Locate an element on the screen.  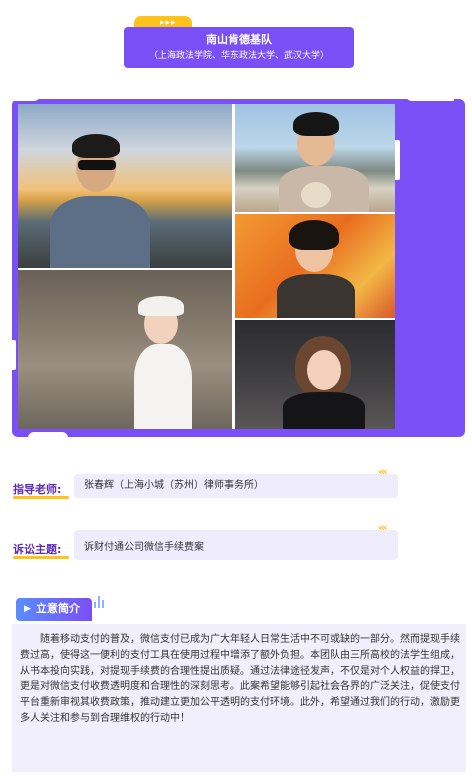
intro-tab: ▶ 立意简介 is located at coordinates (54, 609).